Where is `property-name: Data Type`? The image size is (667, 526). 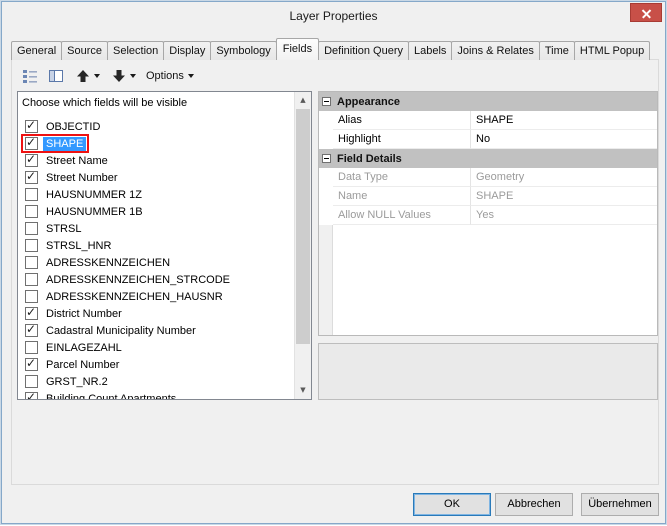 property-name: Data Type is located at coordinates (402, 177).